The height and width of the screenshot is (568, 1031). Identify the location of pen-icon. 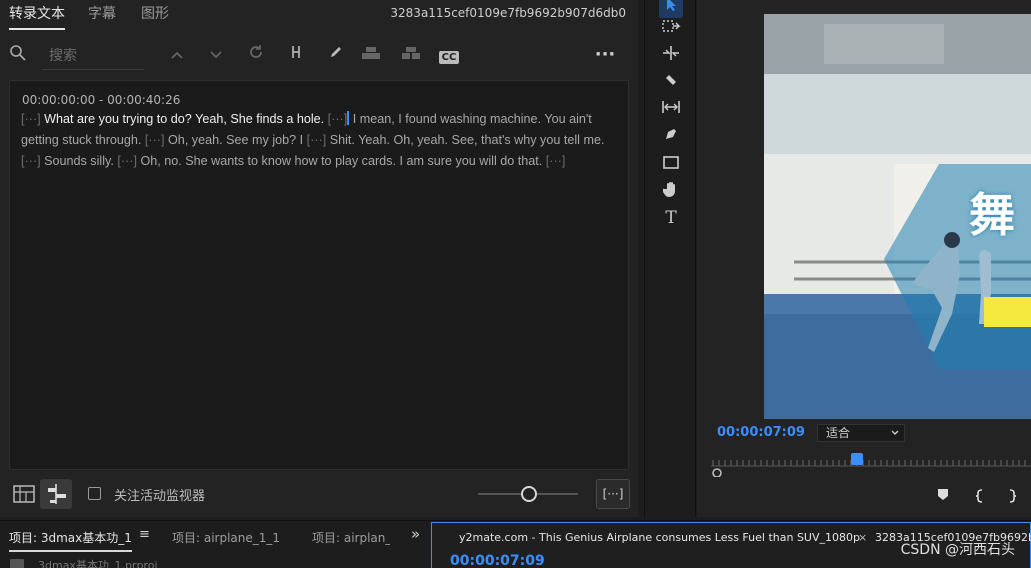
(671, 137).